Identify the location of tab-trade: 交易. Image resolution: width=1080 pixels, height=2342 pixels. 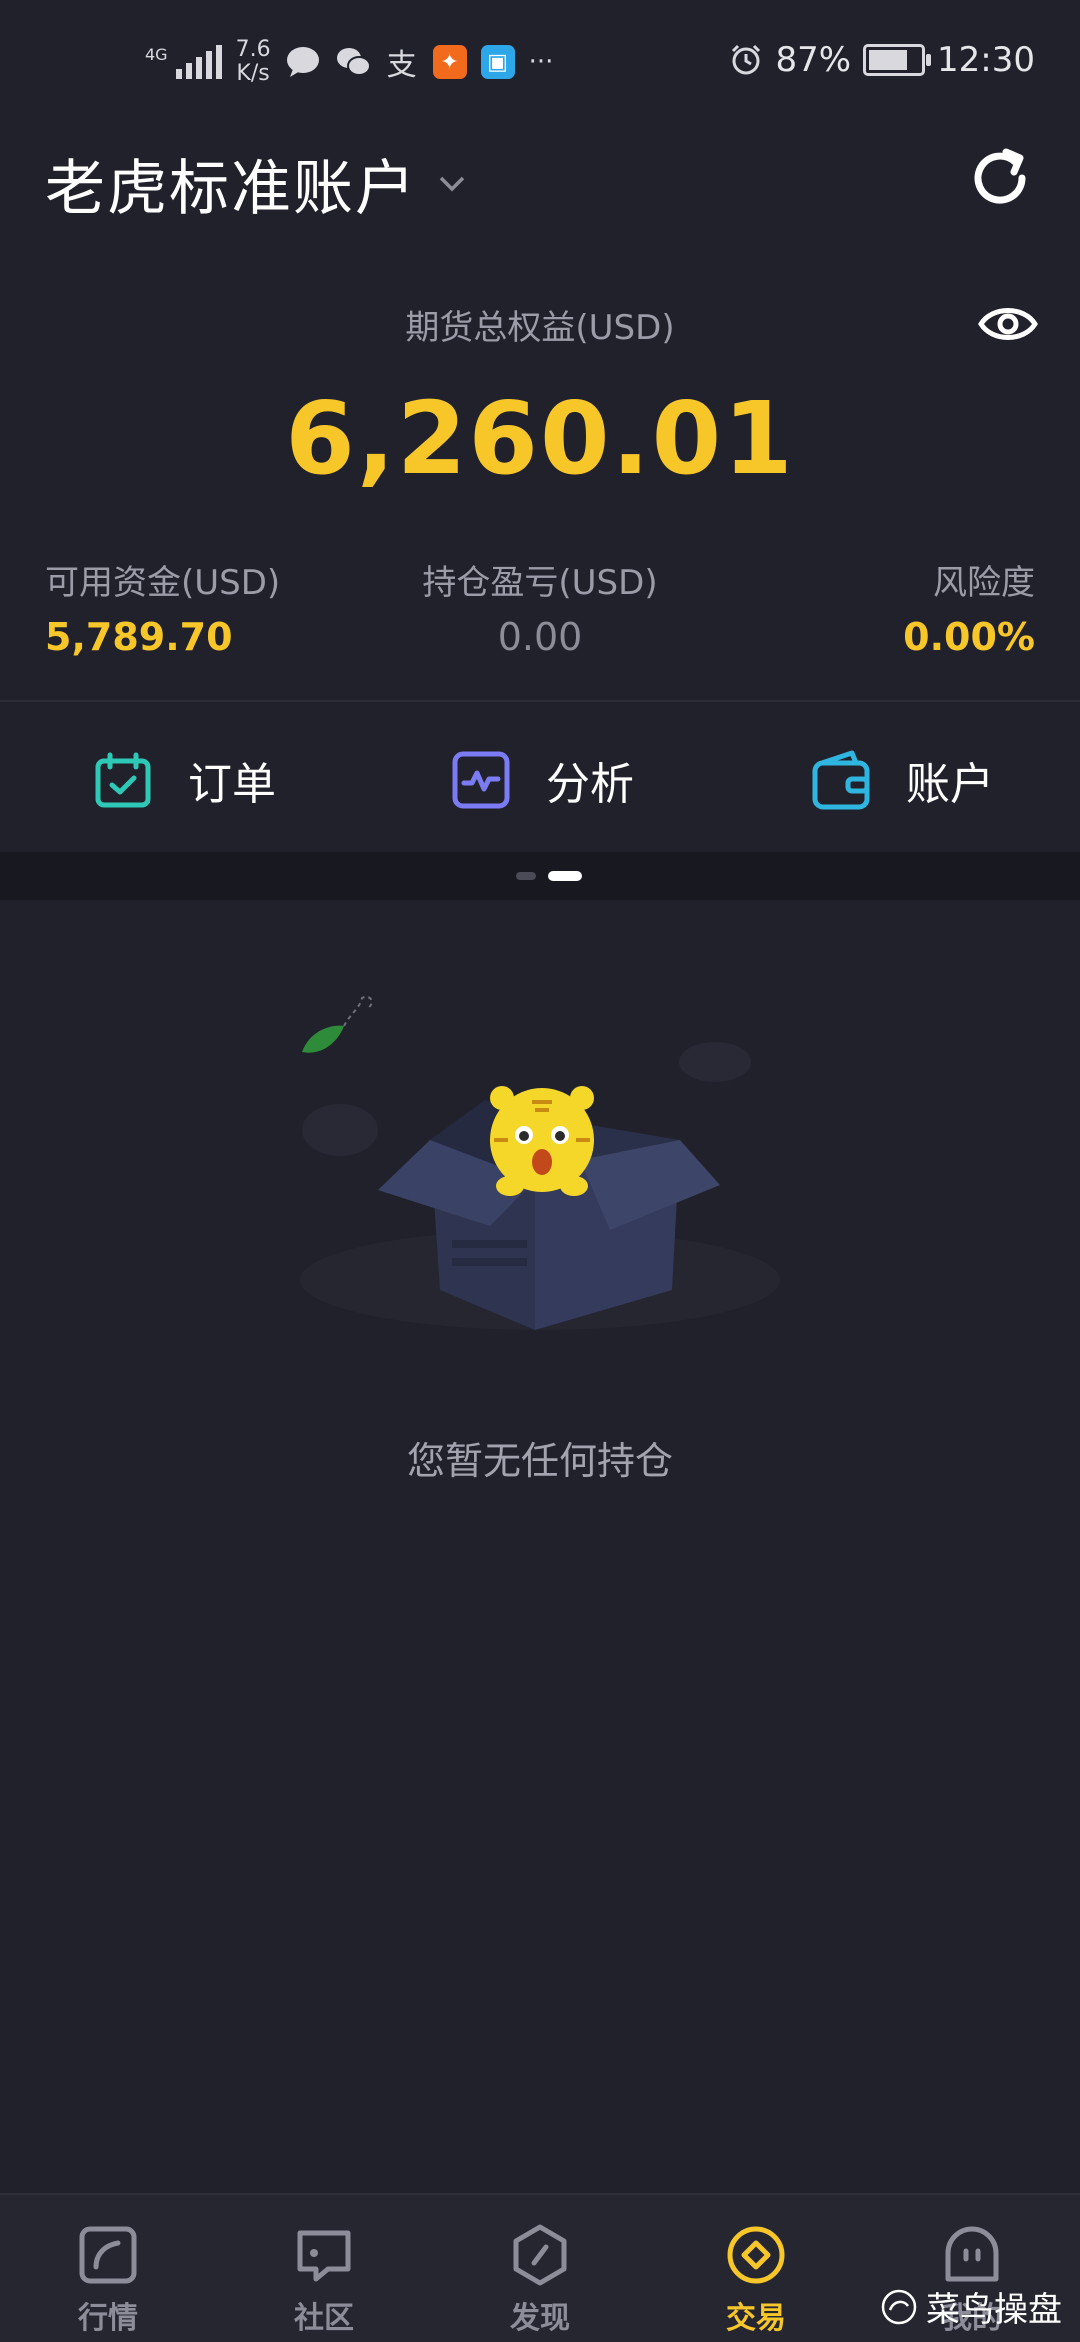
(756, 2268).